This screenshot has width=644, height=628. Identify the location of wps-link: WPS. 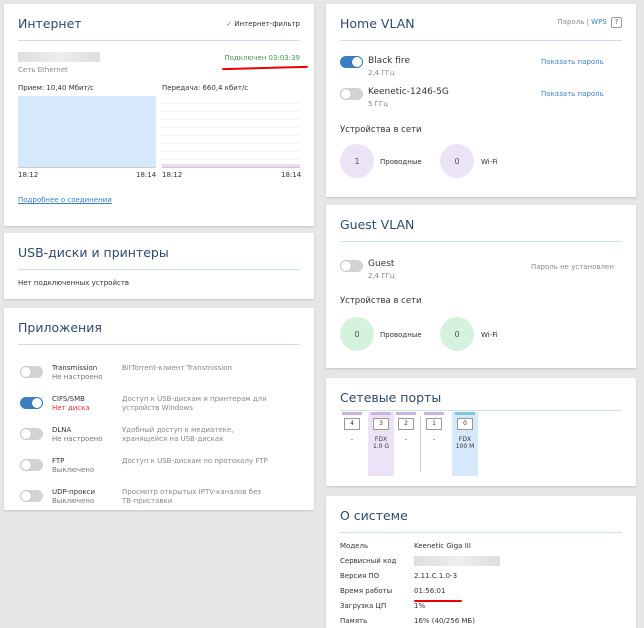
(599, 22).